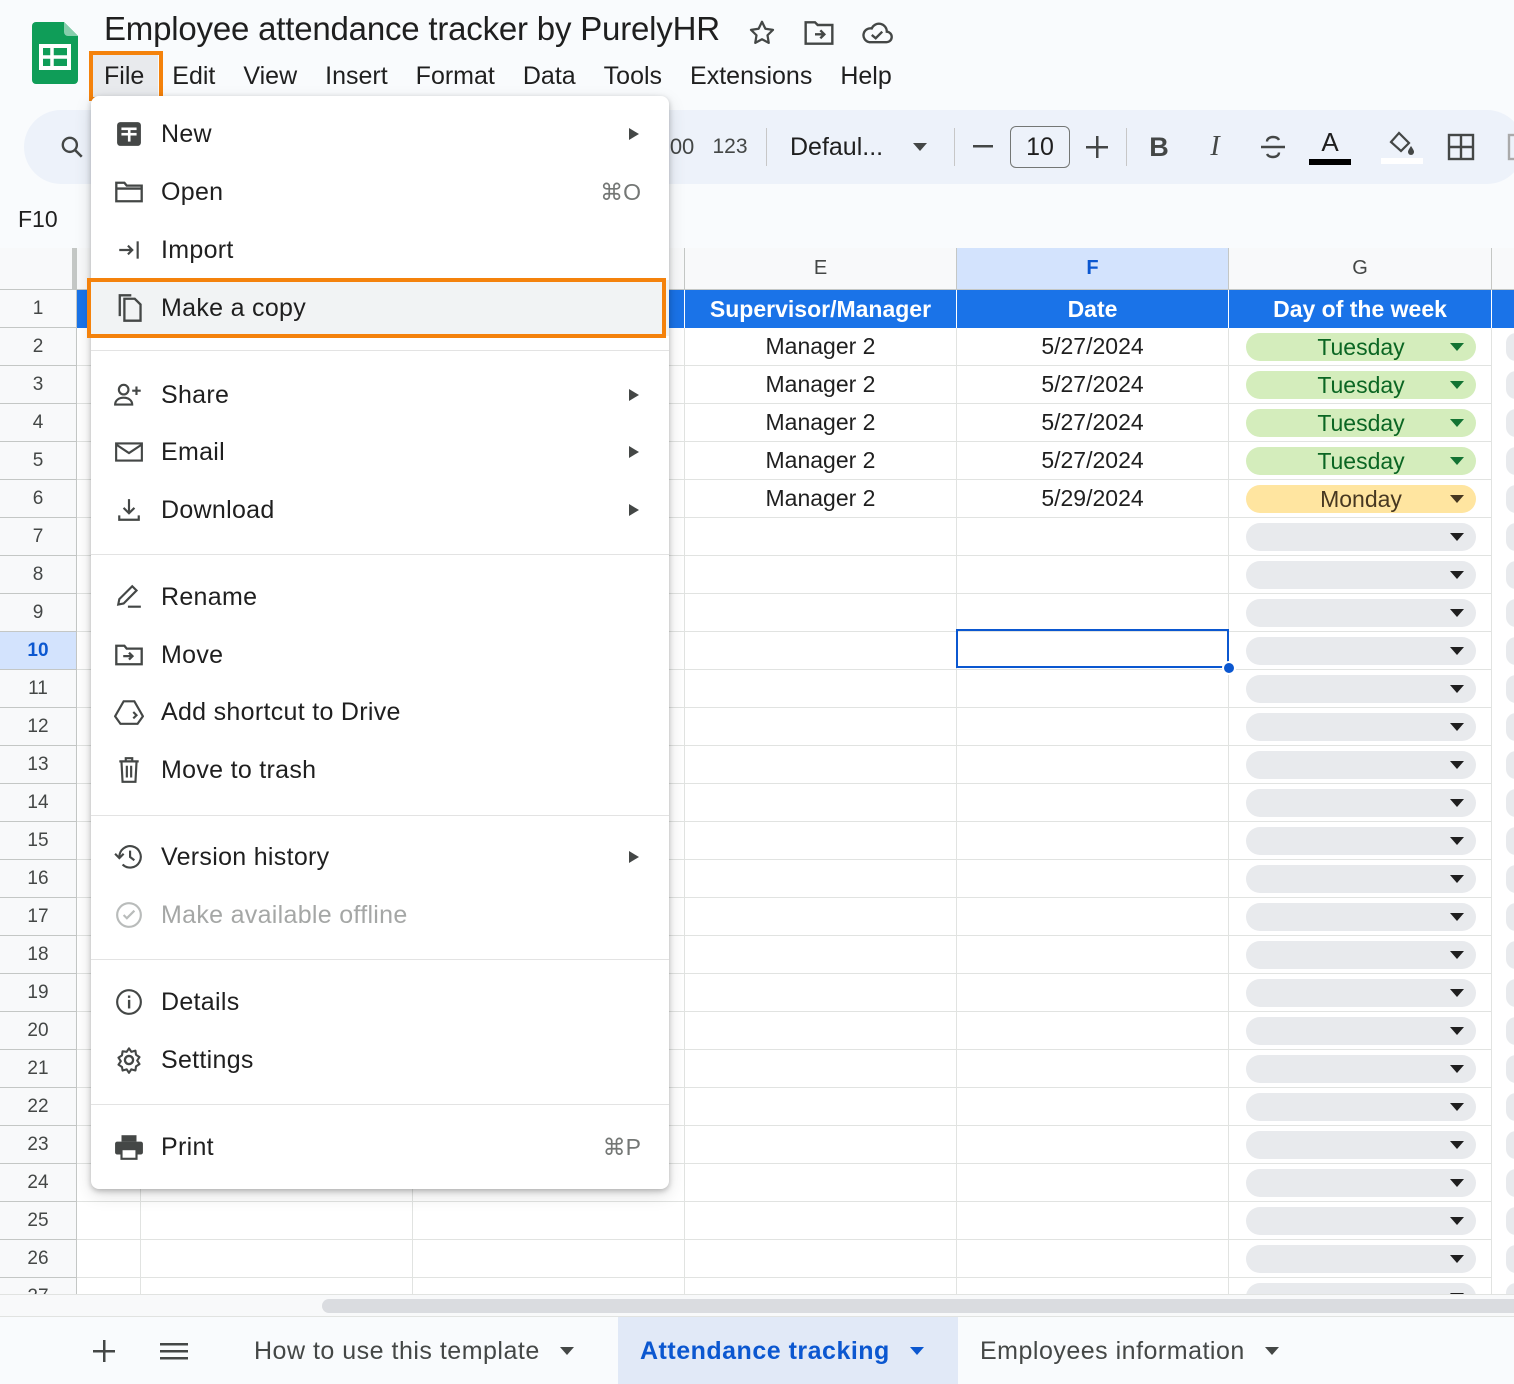  Describe the element at coordinates (38, 651) in the screenshot. I see `row-header: 10` at that location.